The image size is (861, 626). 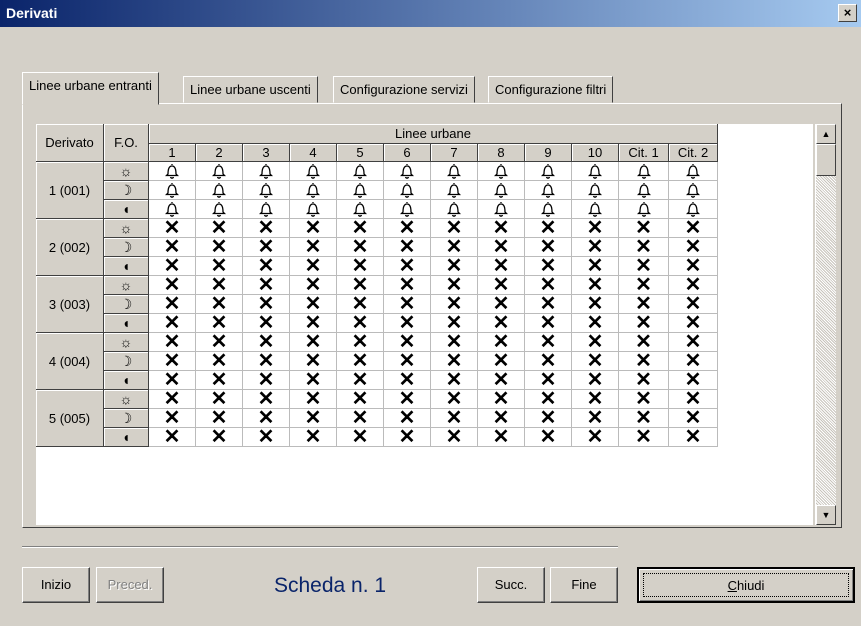 I want to click on vertical-scrollbar: ▲ ▼, so click(x=825, y=324).